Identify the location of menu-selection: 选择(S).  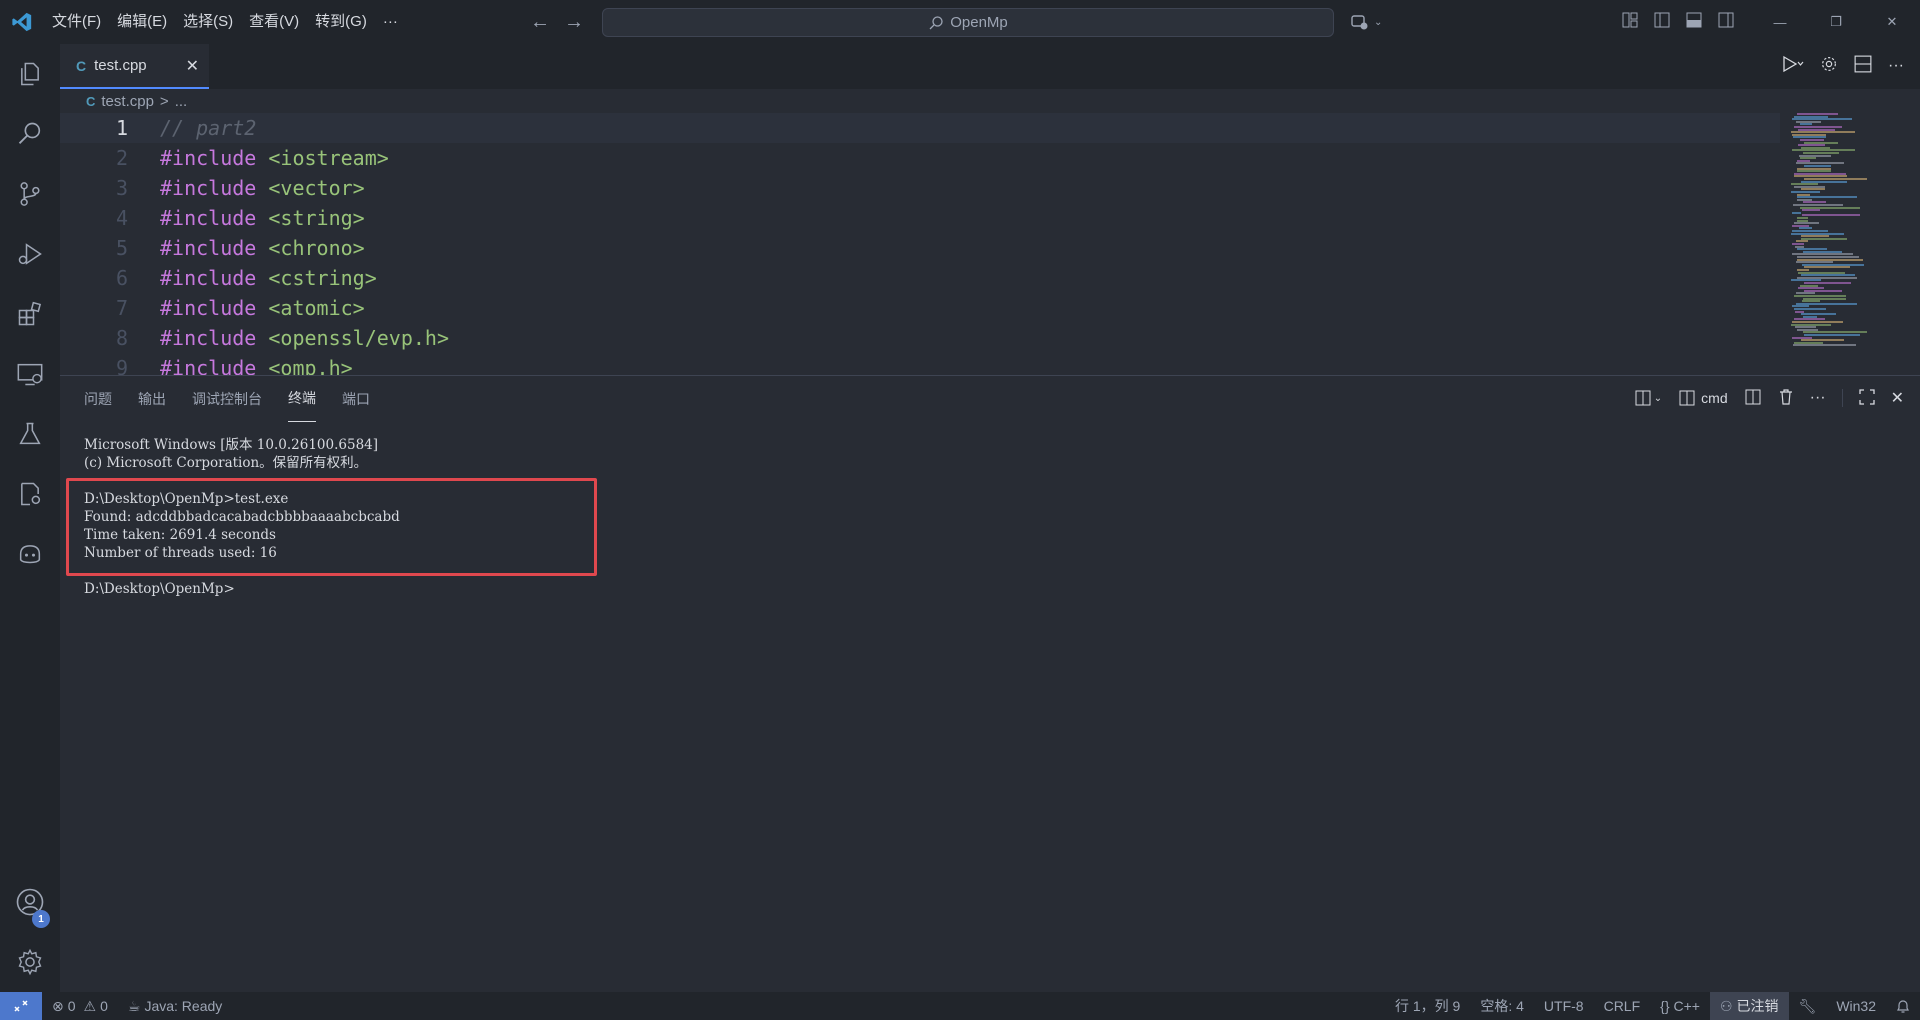
(208, 22).